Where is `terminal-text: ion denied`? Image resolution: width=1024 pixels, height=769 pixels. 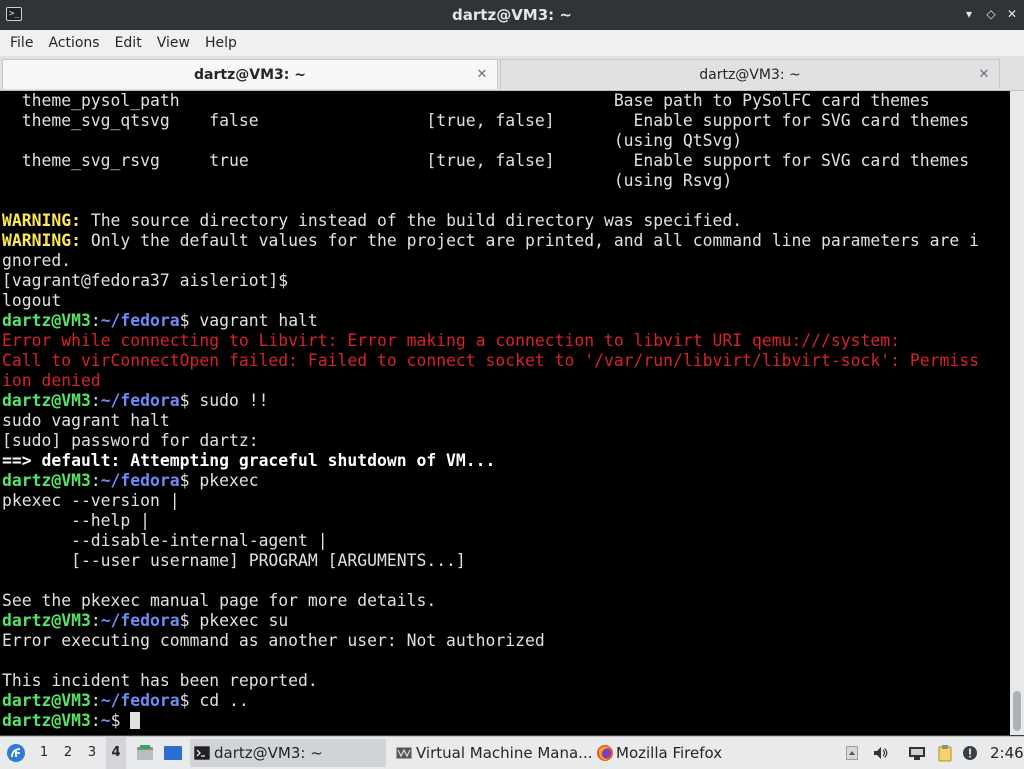 terminal-text: ion denied is located at coordinates (51, 380).